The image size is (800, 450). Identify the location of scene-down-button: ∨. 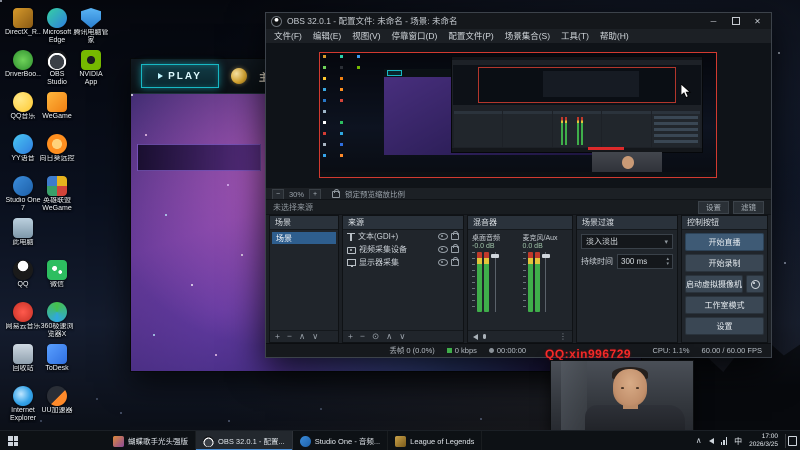
(315, 336).